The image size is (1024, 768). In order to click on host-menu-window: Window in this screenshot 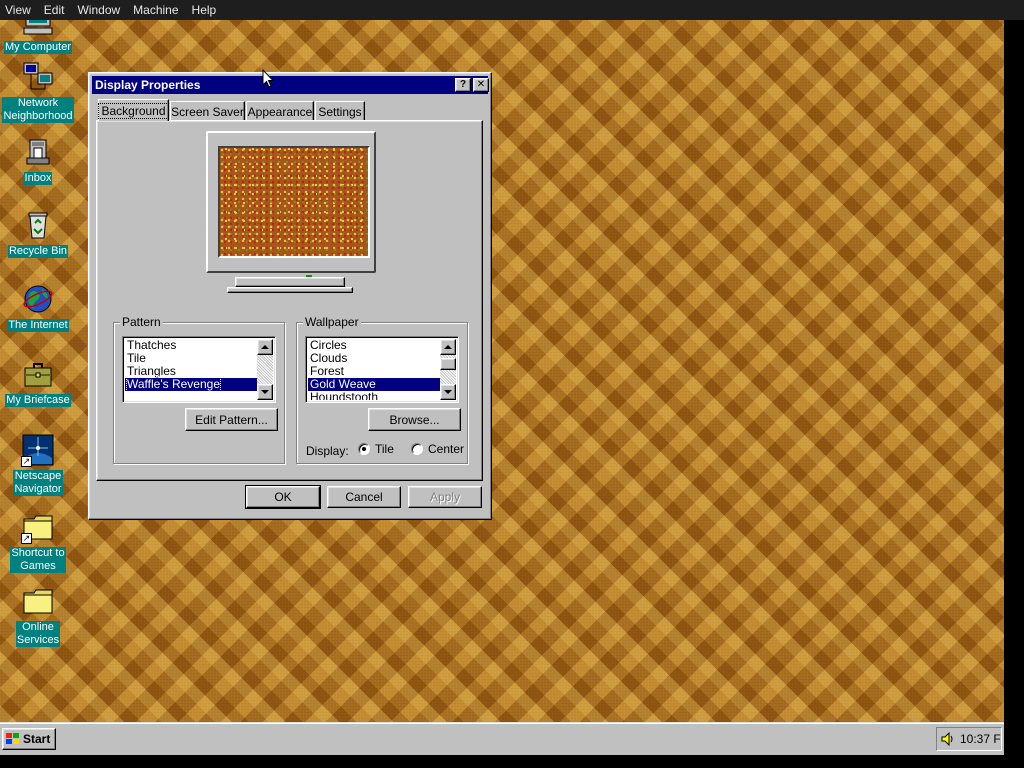, I will do `click(98, 10)`.